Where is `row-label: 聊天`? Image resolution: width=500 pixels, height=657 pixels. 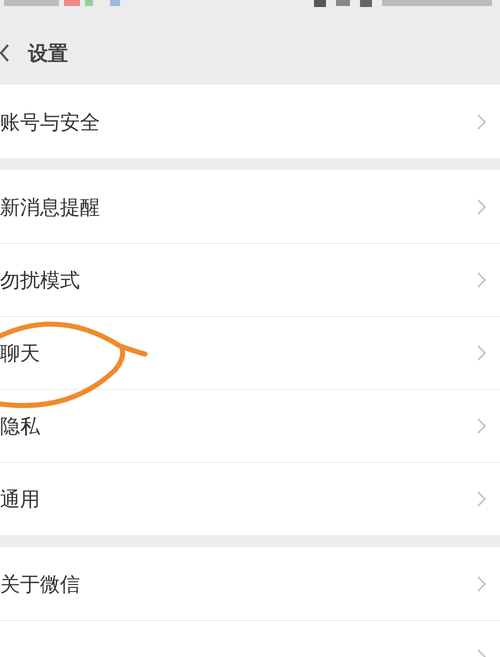 row-label: 聊天 is located at coordinates (20, 353).